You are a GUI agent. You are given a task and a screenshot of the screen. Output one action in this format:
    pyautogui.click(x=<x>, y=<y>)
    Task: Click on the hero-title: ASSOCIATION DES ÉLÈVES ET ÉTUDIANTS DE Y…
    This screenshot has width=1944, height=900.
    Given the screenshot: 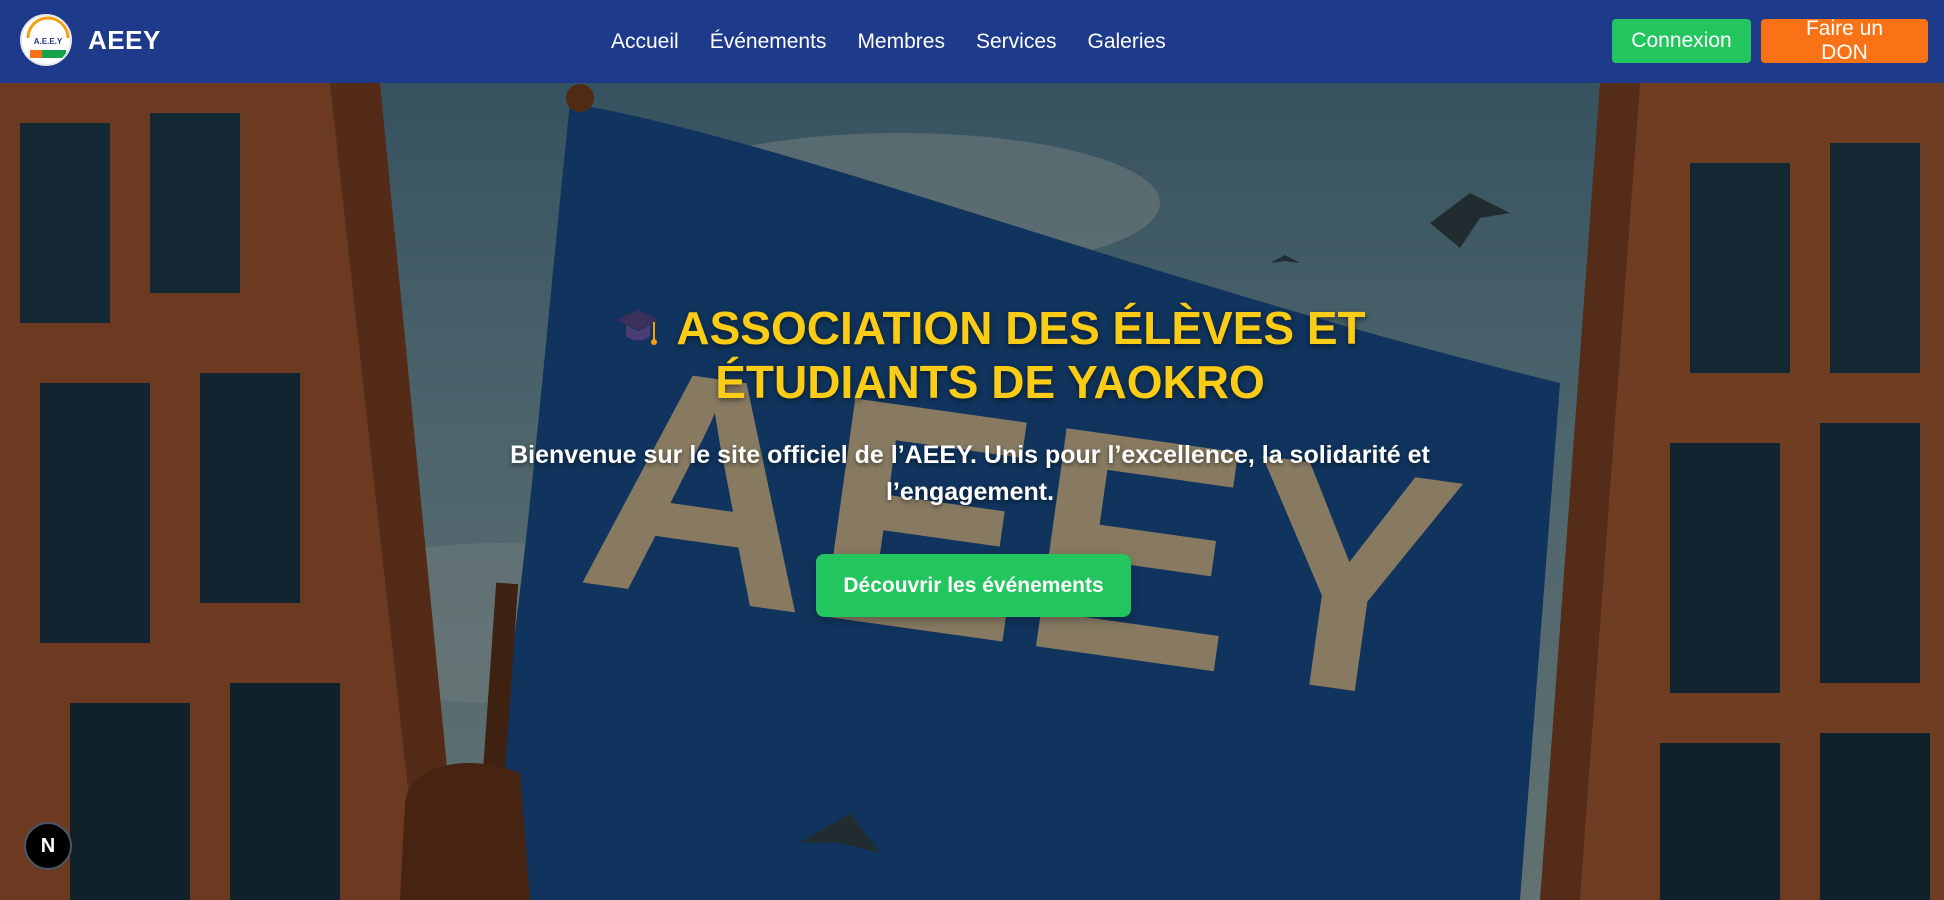 What is the action you would take?
    pyautogui.click(x=990, y=355)
    